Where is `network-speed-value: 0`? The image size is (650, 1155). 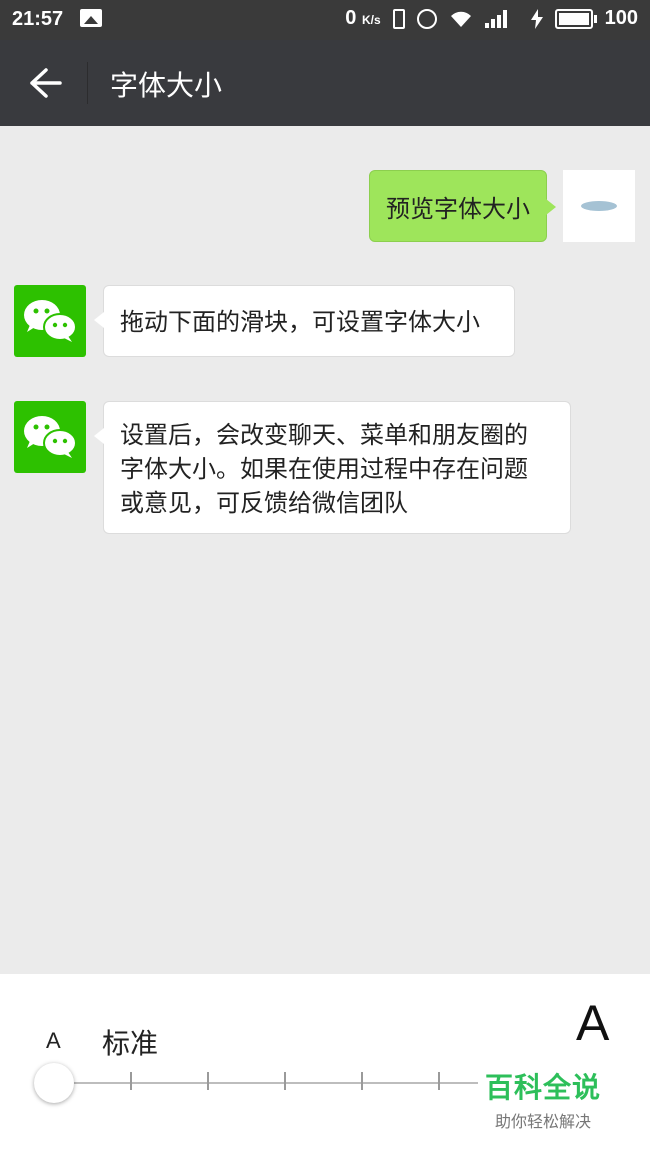 network-speed-value: 0 is located at coordinates (351, 18).